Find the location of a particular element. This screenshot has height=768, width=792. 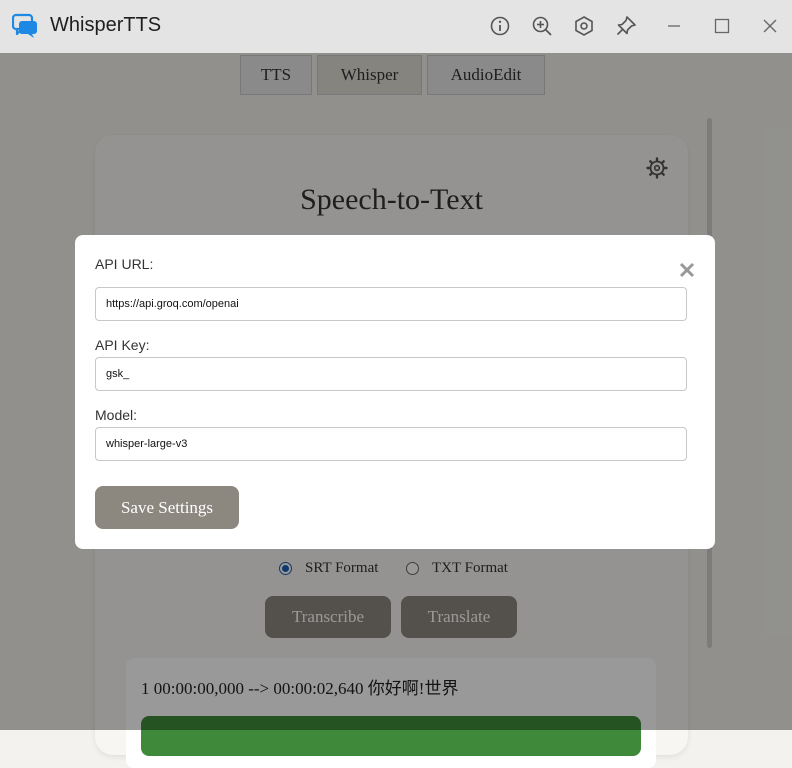

model-label: Model: is located at coordinates (116, 415).